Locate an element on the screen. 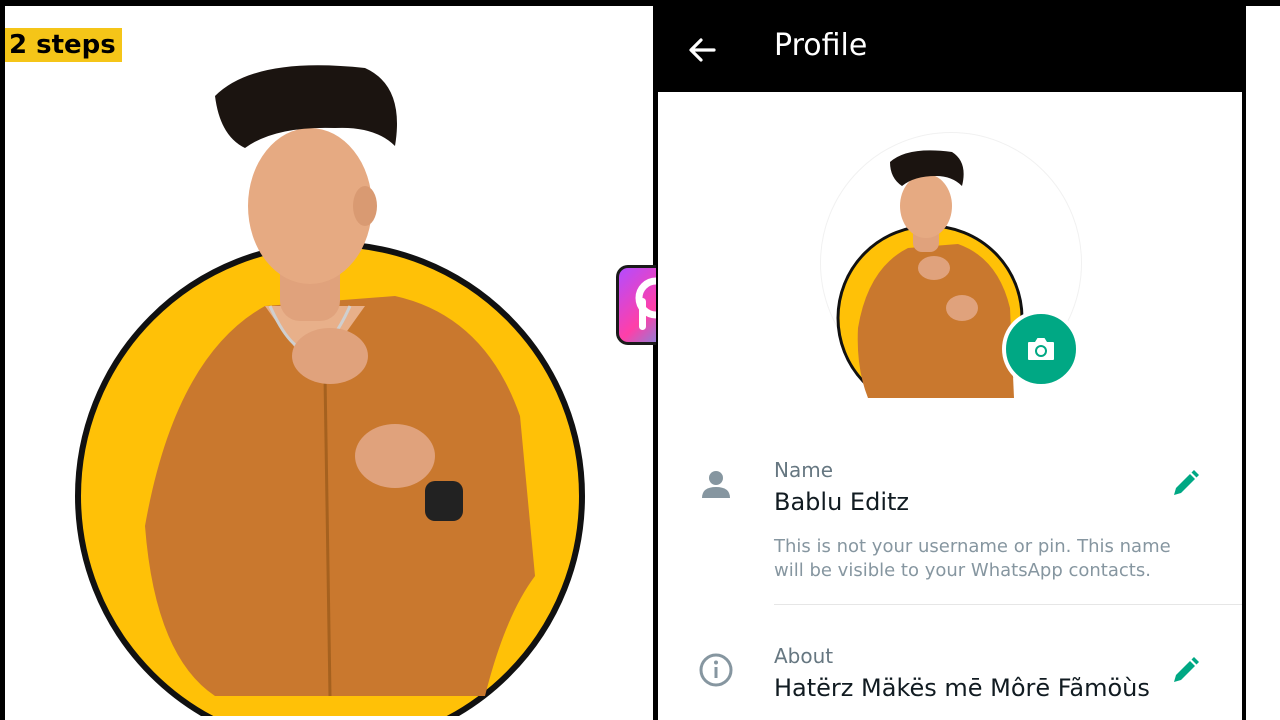  change-photo-button is located at coordinates (1041, 349).